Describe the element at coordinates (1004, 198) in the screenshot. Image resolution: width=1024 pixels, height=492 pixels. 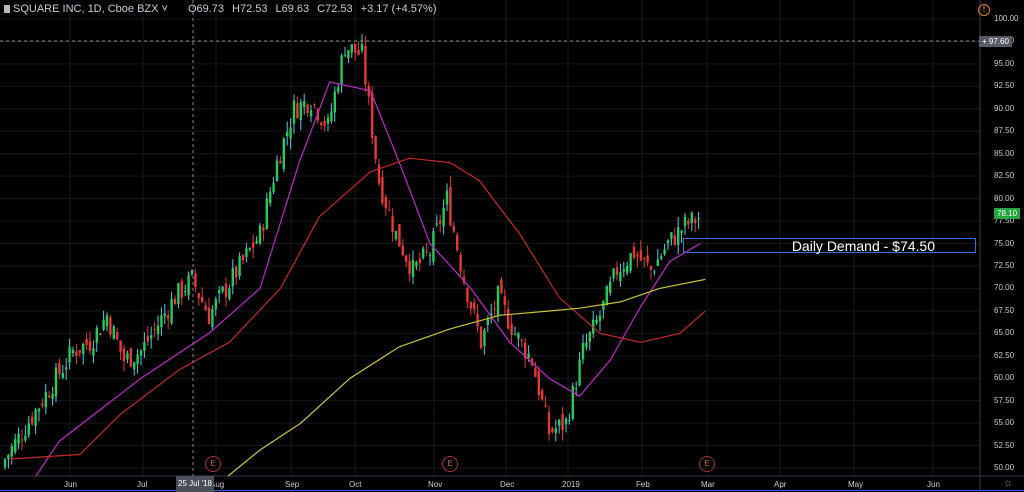
I see `price-axis-label: 80.00` at that location.